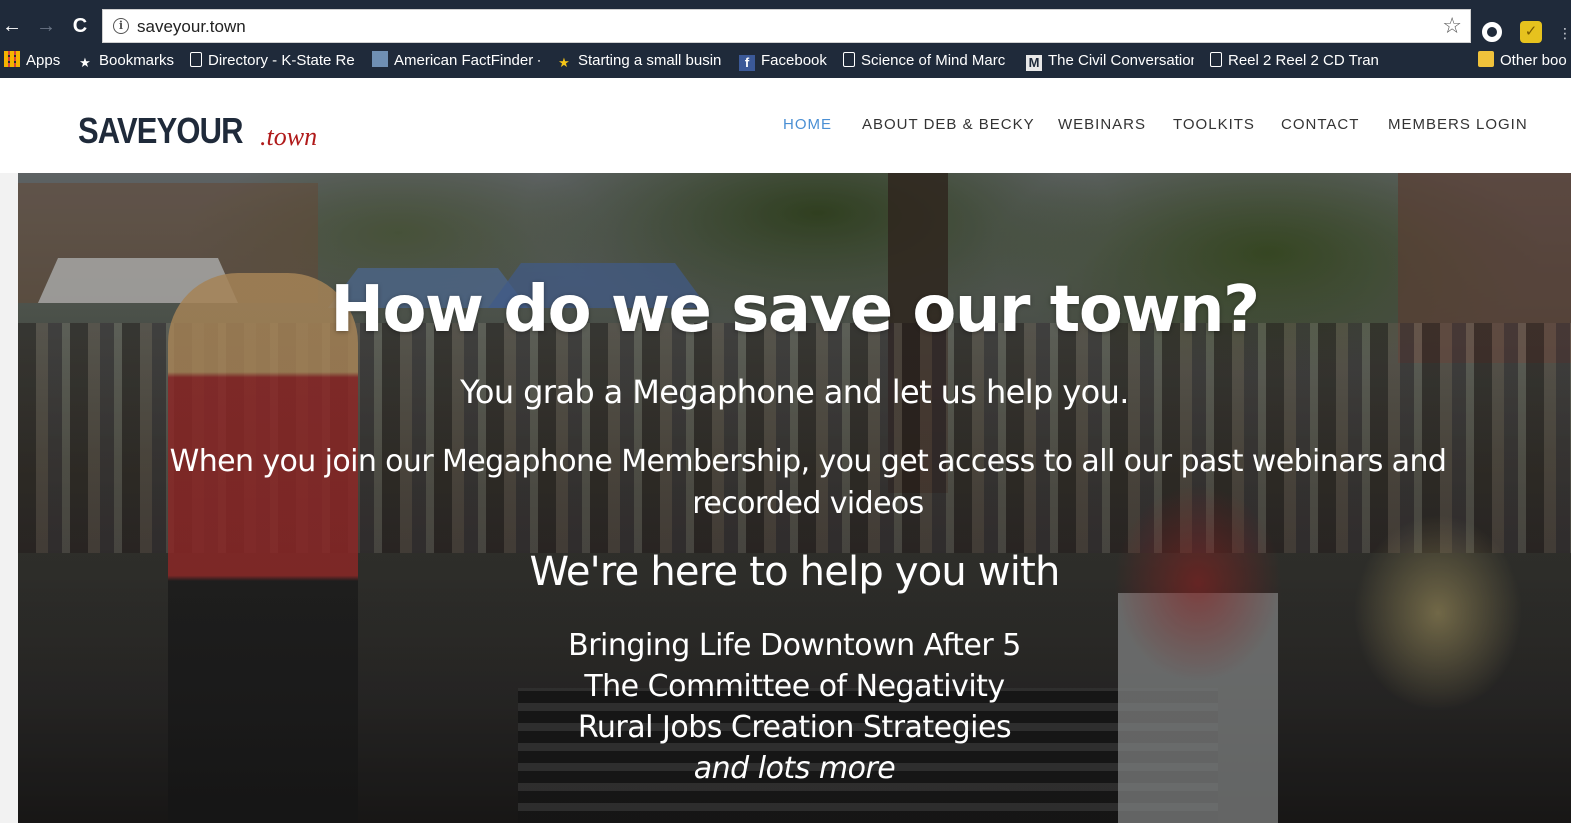  I want to click on browser-toolbar: ← → C i saveyour.town ☆ ✓ ⋮, so click(785, 26).